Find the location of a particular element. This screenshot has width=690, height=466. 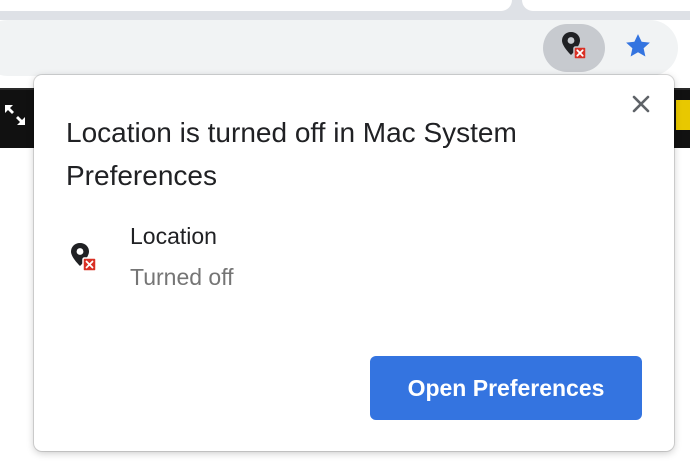

tab-strip is located at coordinates (345, 10).